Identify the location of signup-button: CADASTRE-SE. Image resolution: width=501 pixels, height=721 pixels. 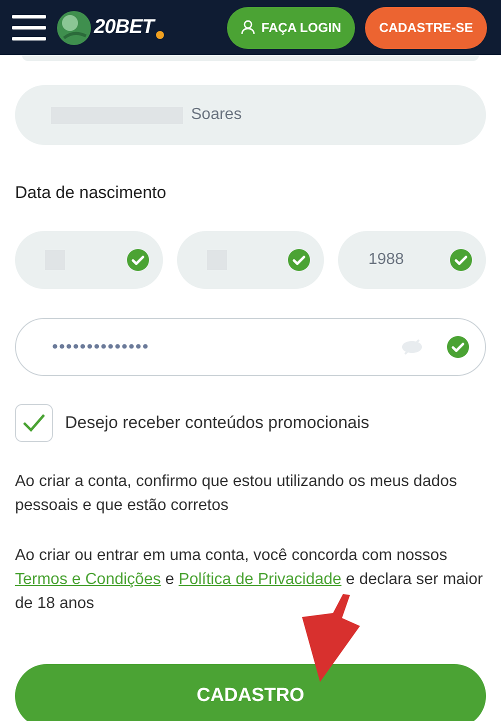
(426, 27).